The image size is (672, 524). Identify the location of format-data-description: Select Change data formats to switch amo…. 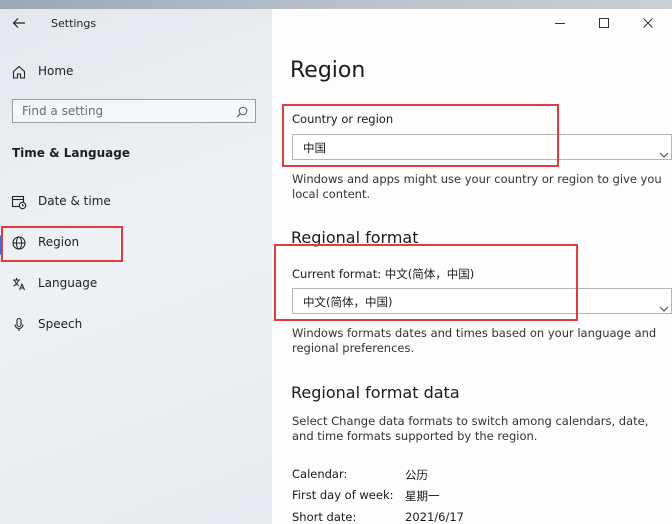
(470, 428).